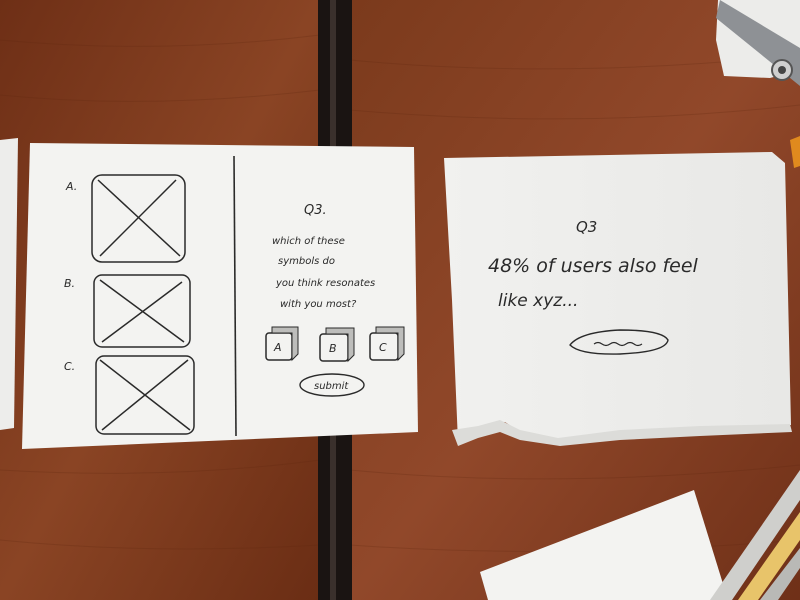  Describe the element at coordinates (383, 347) in the screenshot. I see `answer-button-c-label: C` at that location.